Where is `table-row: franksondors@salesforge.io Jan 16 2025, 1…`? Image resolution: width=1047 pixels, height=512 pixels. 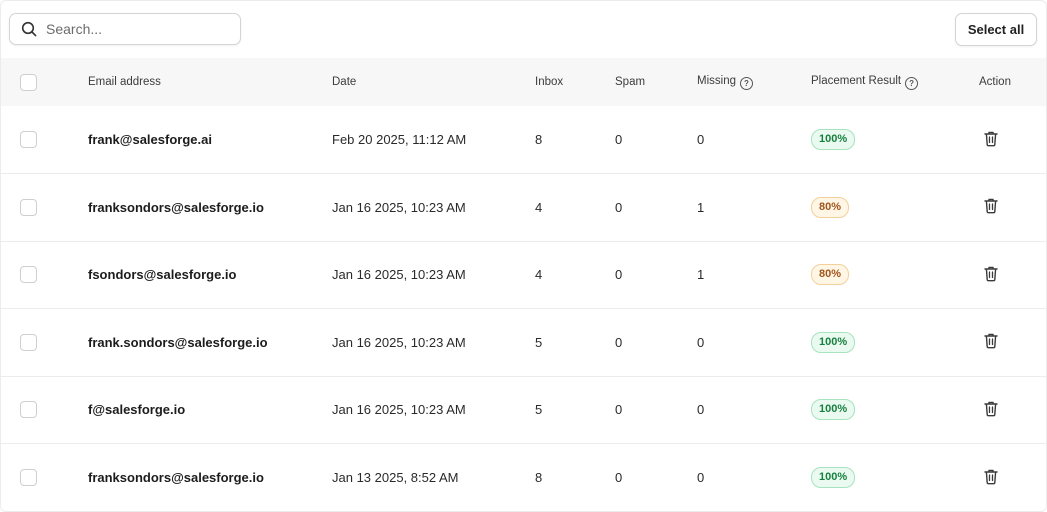
table-row: franksondors@salesforge.io Jan 16 2025, 1… is located at coordinates (523, 207).